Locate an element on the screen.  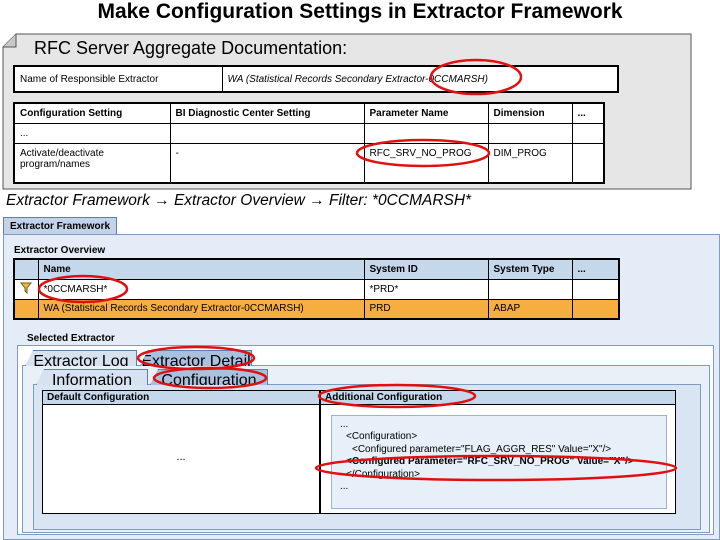
xml-line: <Configuration> is located at coordinates (382, 437).